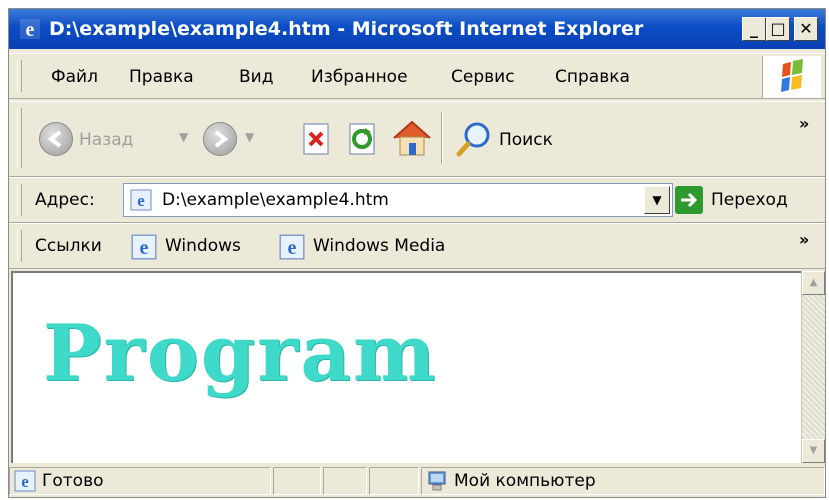  Describe the element at coordinates (275, 200) in the screenshot. I see `address-value: D:\example\example4.htm` at that location.